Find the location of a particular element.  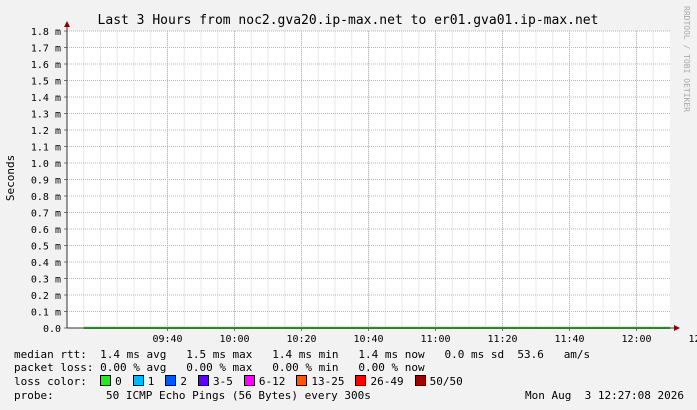

loss-color-list: 0 1 2 3-5 6-12 13-25 26-49 50/50 is located at coordinates (287, 381).